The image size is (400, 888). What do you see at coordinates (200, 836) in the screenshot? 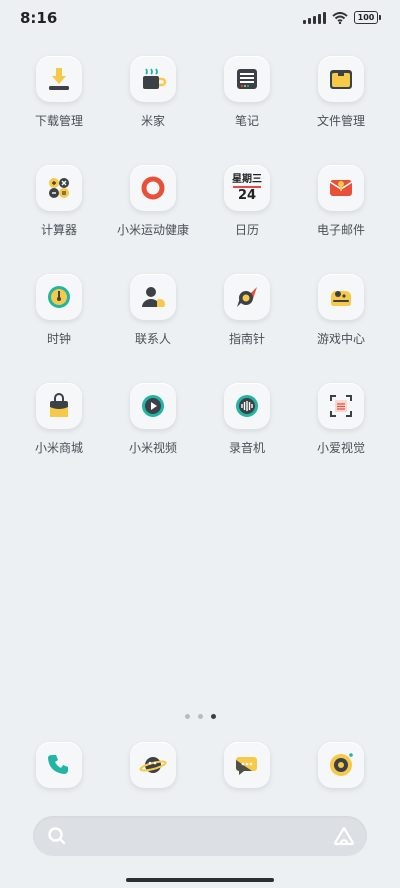
I see `search-bar` at bounding box center [200, 836].